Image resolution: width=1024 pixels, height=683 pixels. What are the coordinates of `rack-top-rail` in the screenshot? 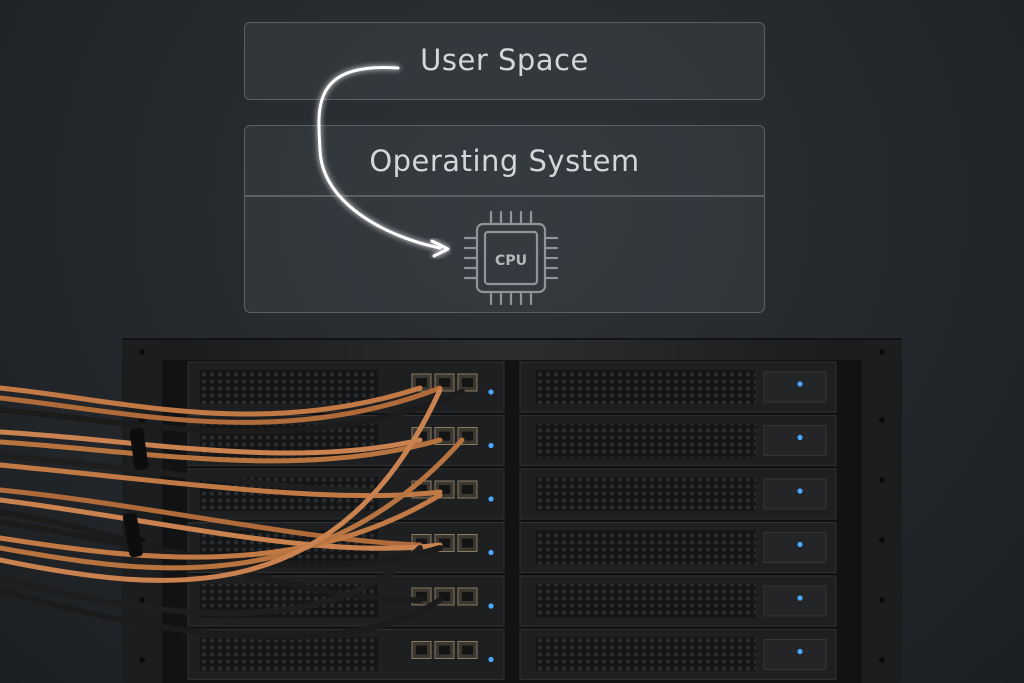 It's located at (512, 350).